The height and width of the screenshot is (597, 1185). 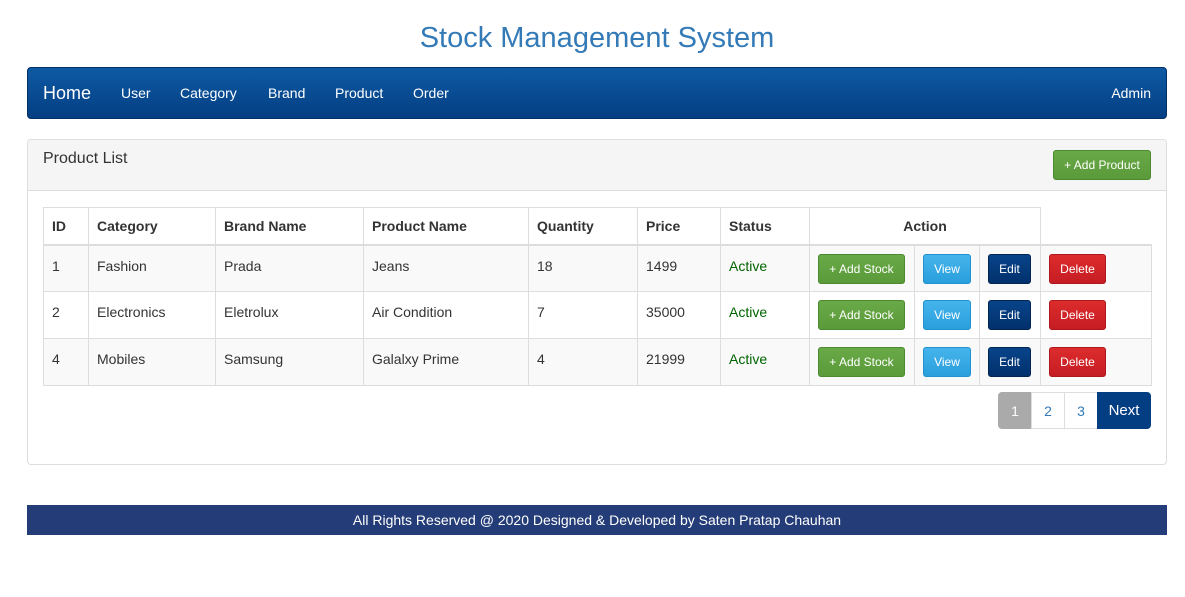 I want to click on nav-product-link: Product, so click(x=359, y=93).